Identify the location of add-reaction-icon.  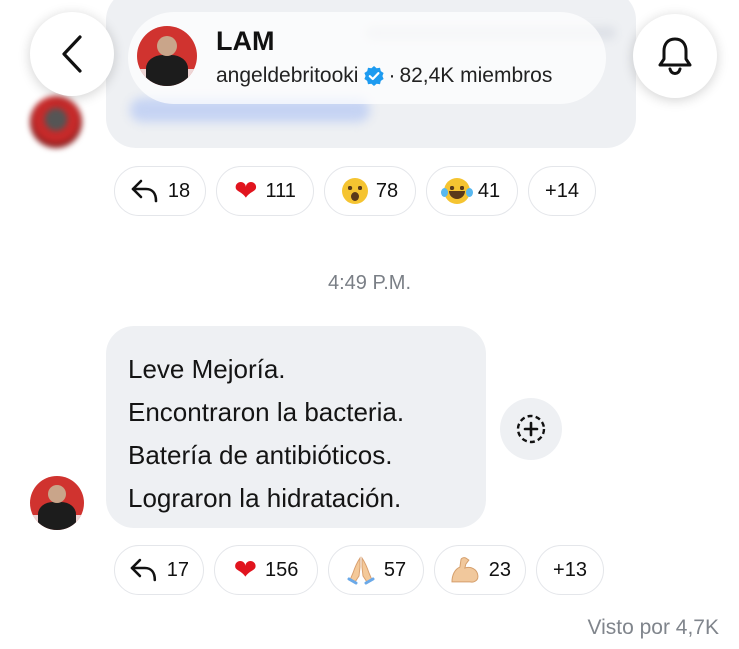
(531, 429).